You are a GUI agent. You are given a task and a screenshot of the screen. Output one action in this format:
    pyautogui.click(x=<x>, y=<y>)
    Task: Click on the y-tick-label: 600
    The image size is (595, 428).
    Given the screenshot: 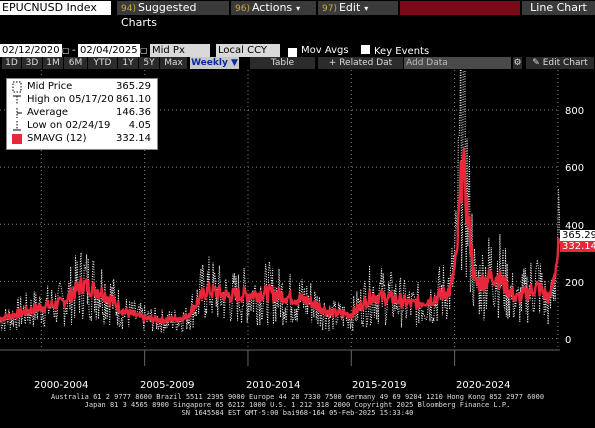 What is the action you would take?
    pyautogui.click(x=575, y=168)
    